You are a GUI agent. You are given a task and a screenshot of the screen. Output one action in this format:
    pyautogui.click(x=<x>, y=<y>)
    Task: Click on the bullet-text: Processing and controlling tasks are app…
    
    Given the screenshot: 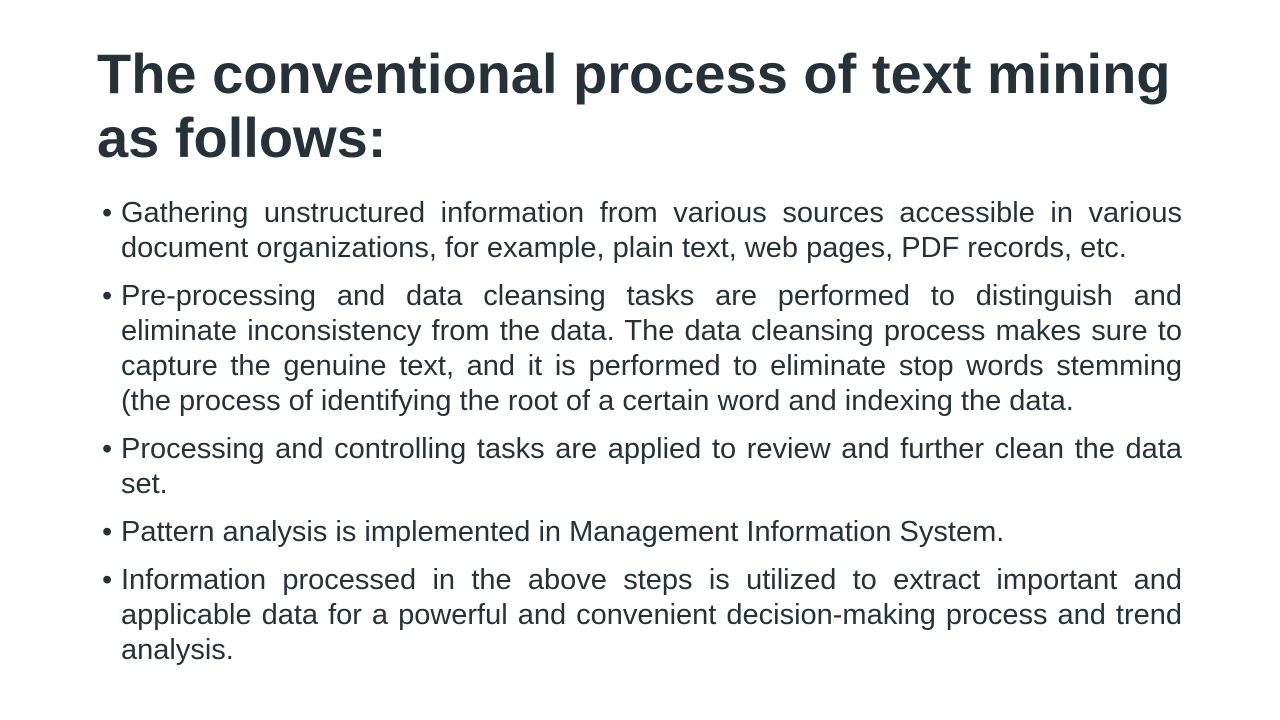 What is the action you would take?
    pyautogui.click(x=651, y=466)
    